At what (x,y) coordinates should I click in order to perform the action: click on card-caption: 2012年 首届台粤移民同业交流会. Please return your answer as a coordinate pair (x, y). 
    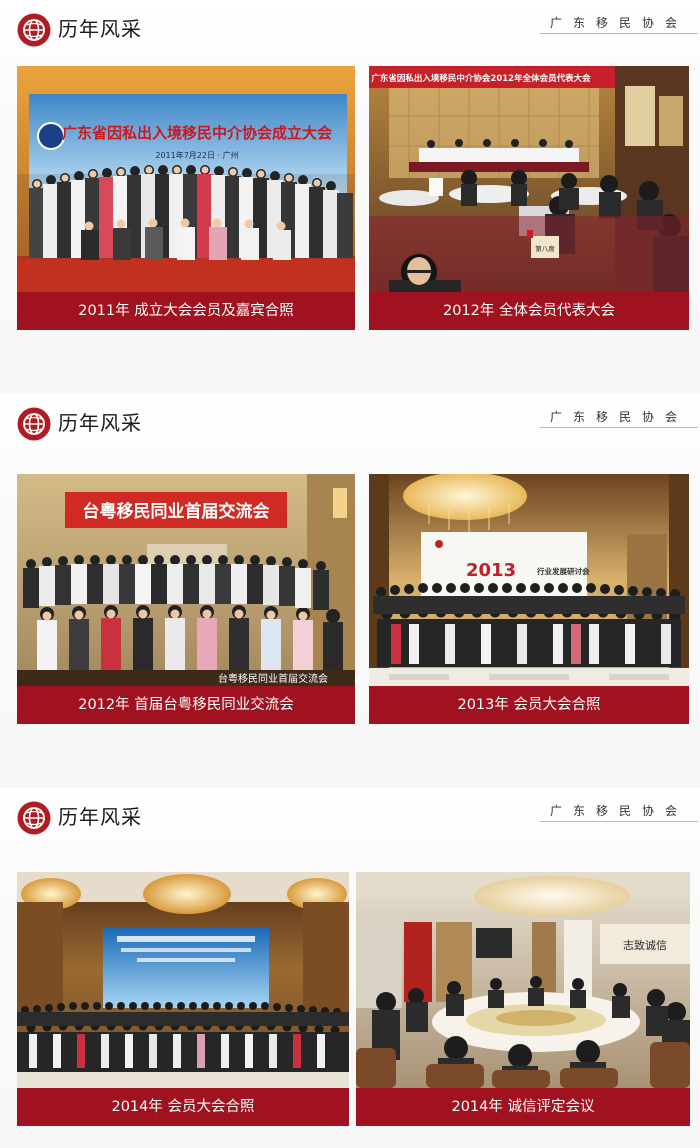
    Looking at the image, I should click on (186, 705).